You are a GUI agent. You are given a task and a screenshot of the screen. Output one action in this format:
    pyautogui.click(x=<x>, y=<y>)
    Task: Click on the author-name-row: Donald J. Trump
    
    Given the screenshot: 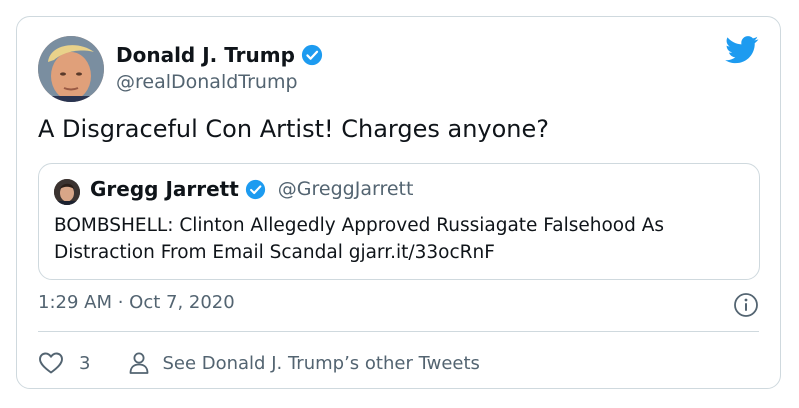 What is the action you would take?
    pyautogui.click(x=219, y=55)
    